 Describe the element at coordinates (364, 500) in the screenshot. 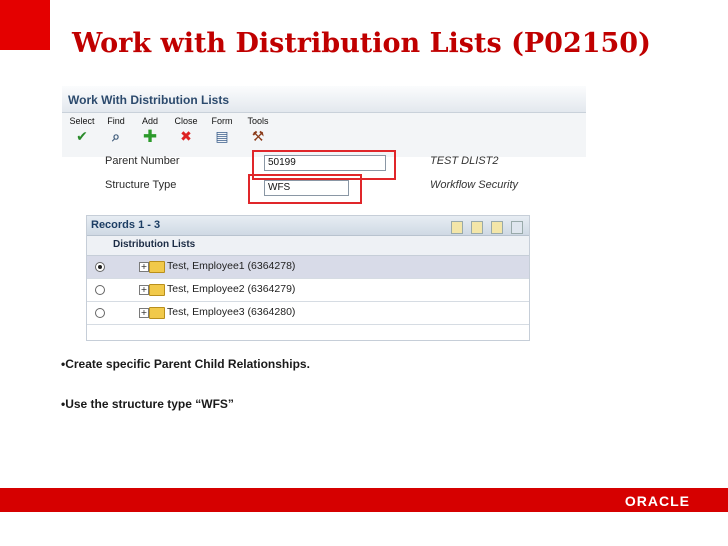

I see `footer-bar: ORACLE` at that location.